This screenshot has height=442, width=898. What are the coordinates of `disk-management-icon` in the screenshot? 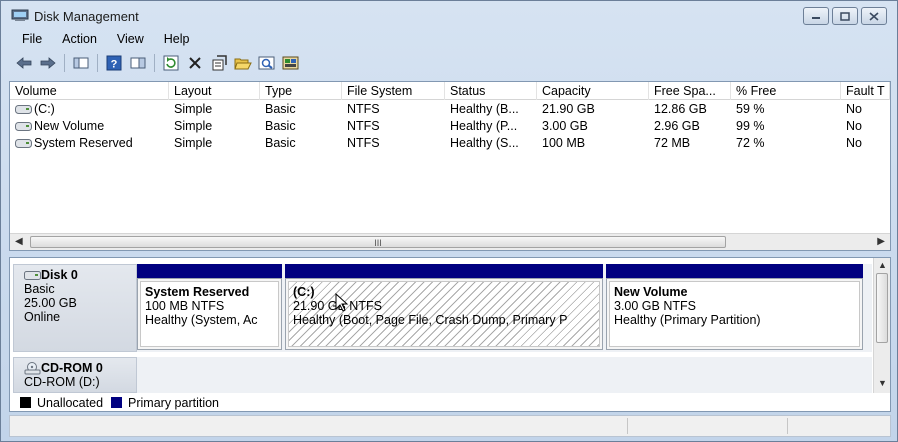 It's located at (20, 15).